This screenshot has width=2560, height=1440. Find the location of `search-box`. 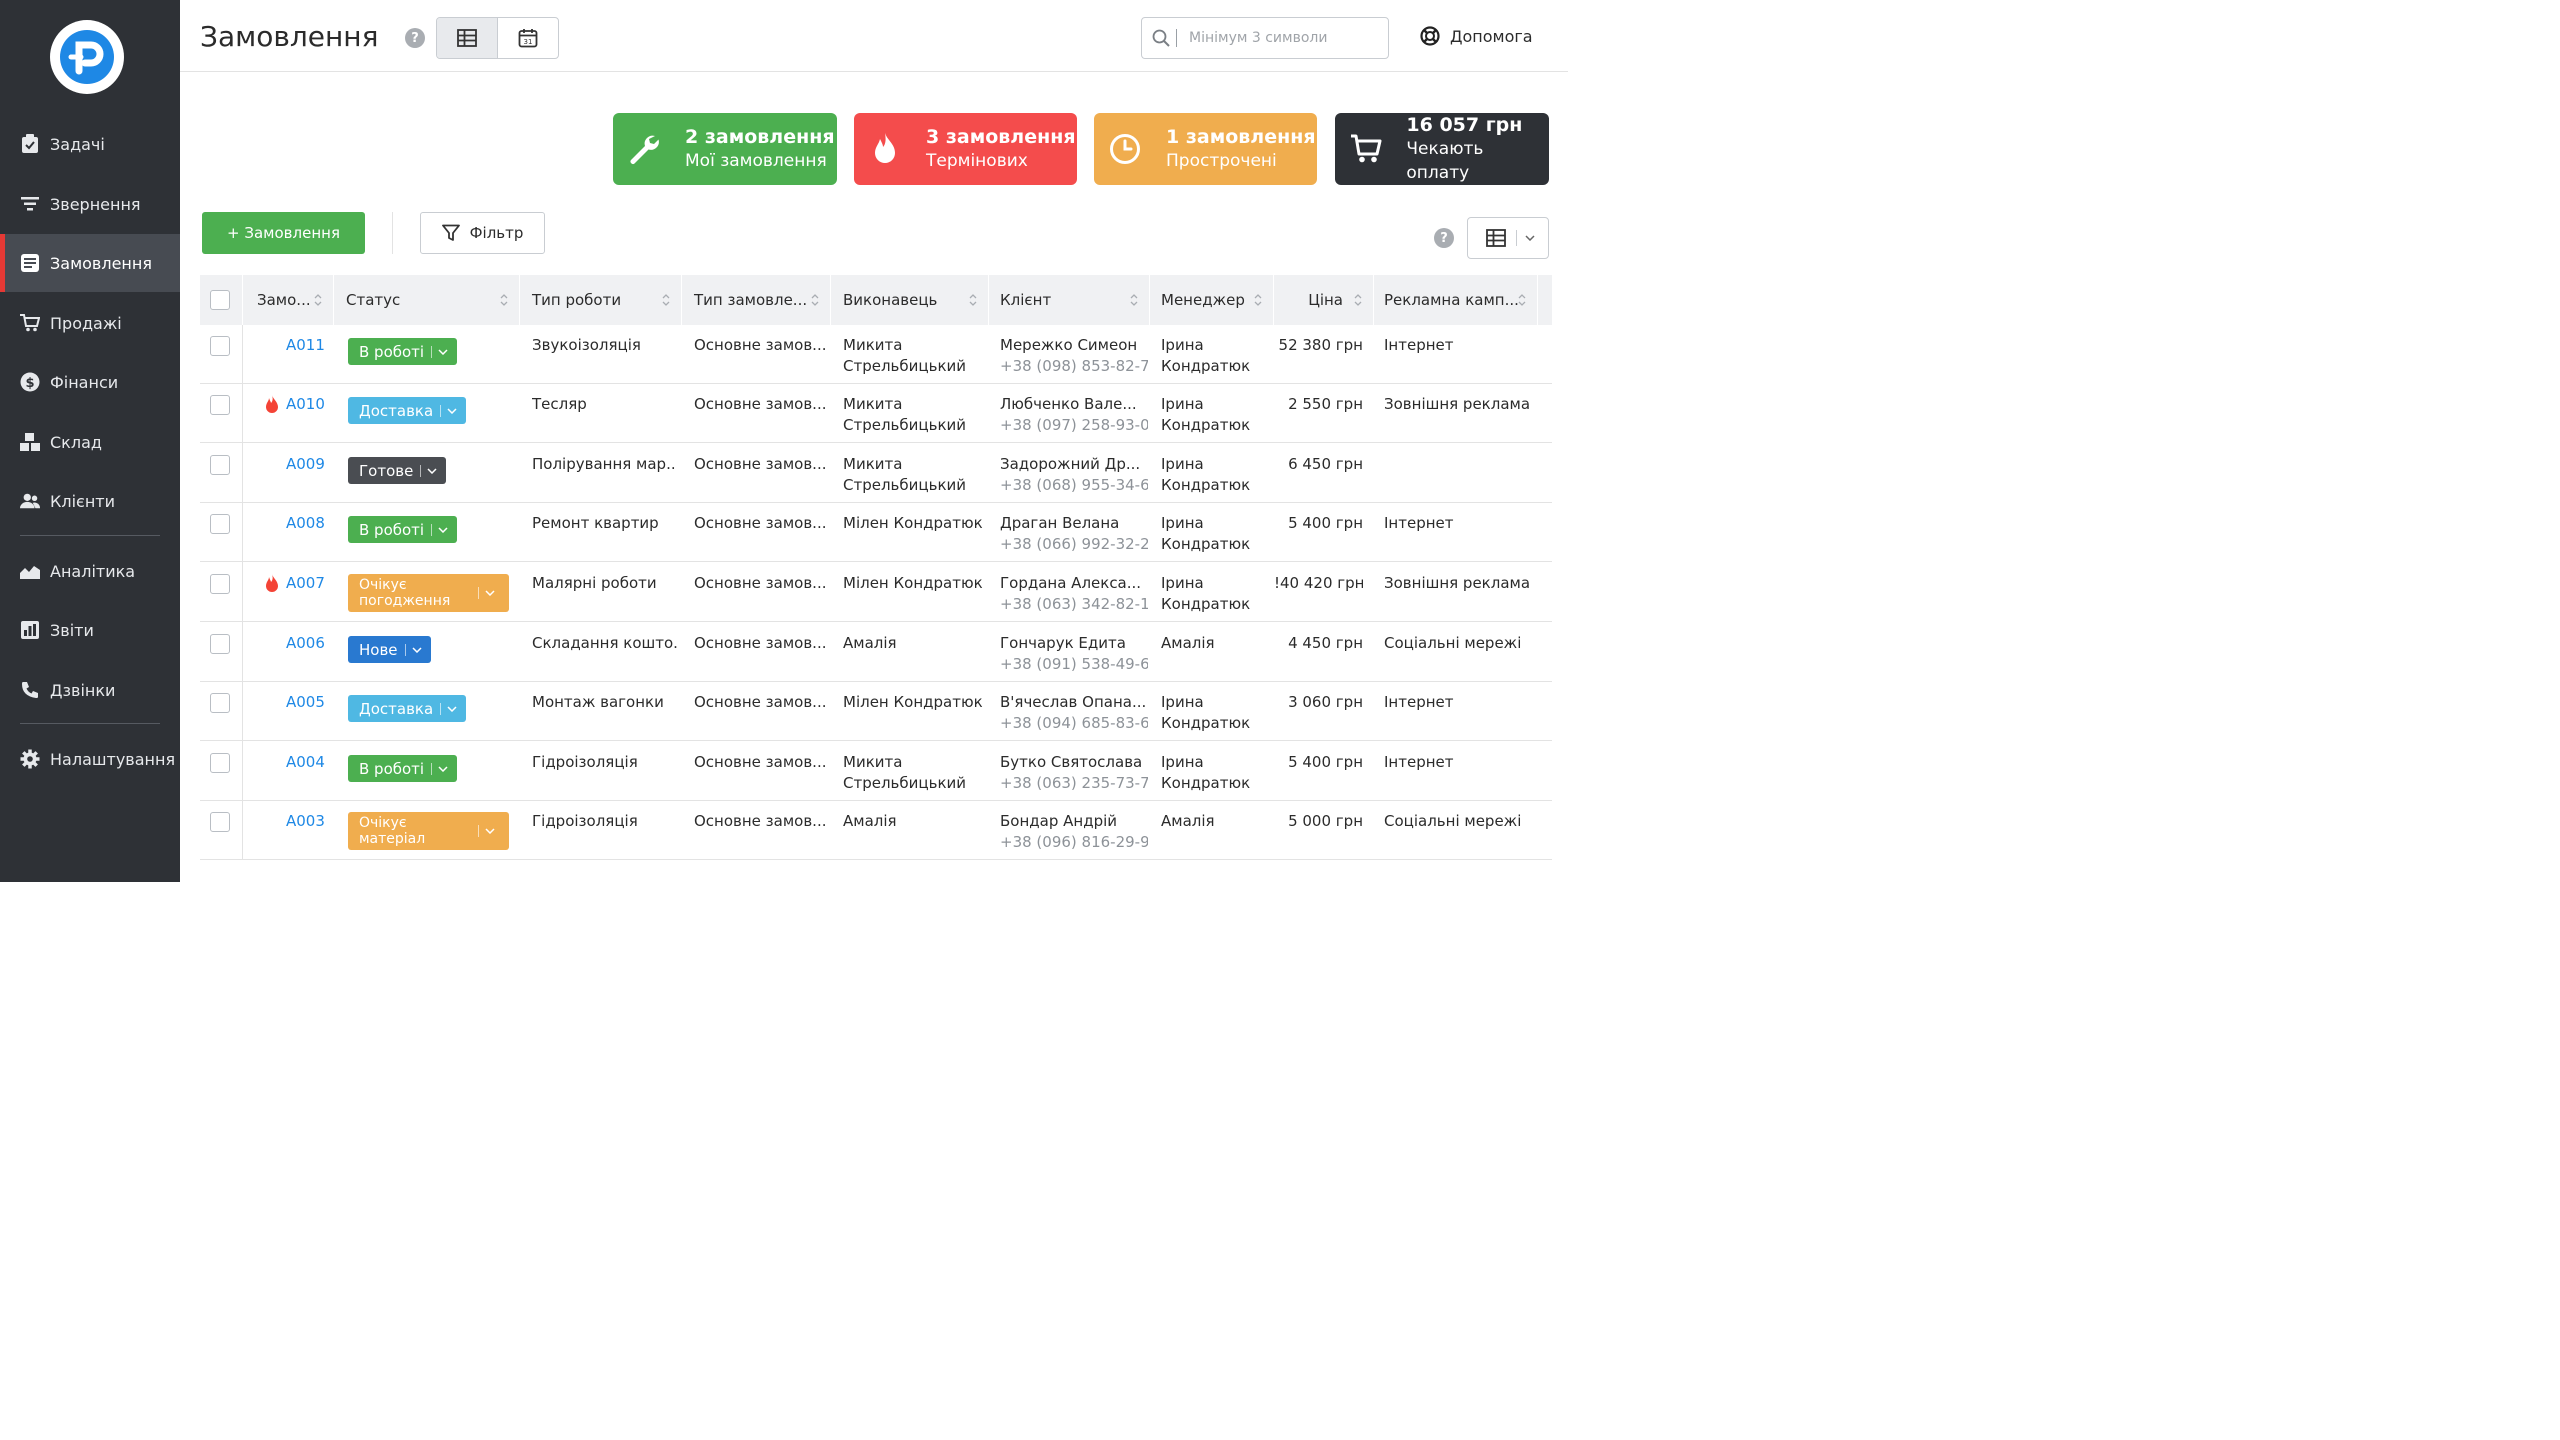

search-box is located at coordinates (1265, 38).